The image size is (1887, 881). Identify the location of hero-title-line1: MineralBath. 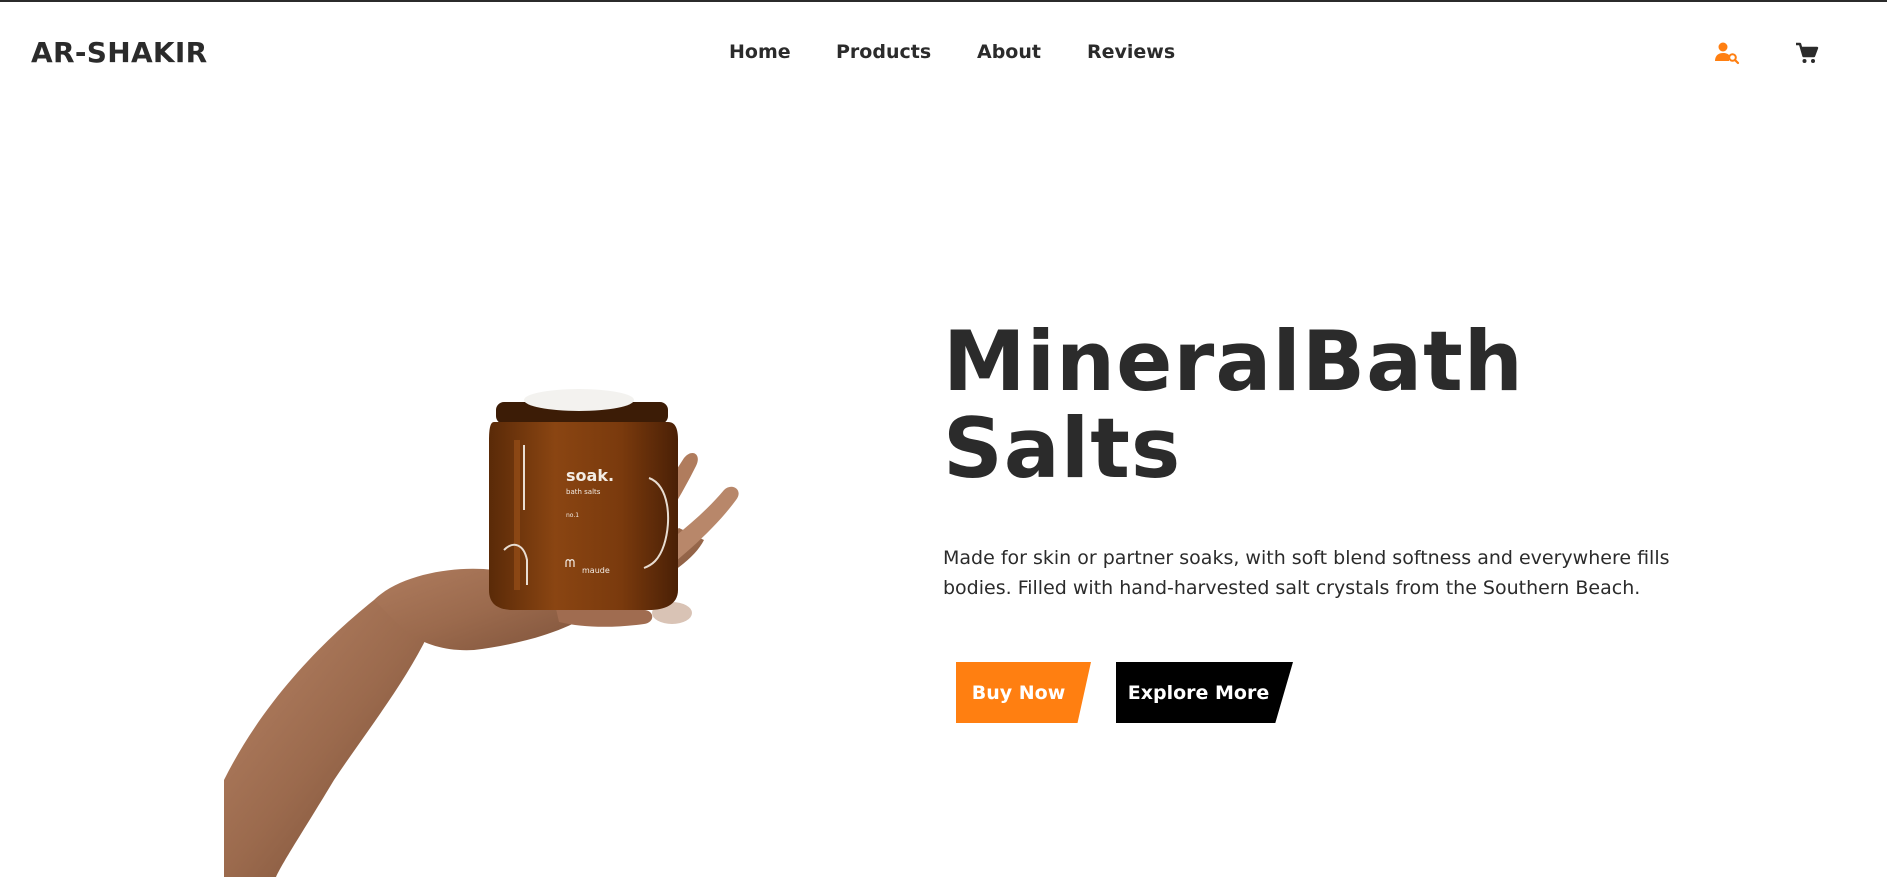
(1233, 361).